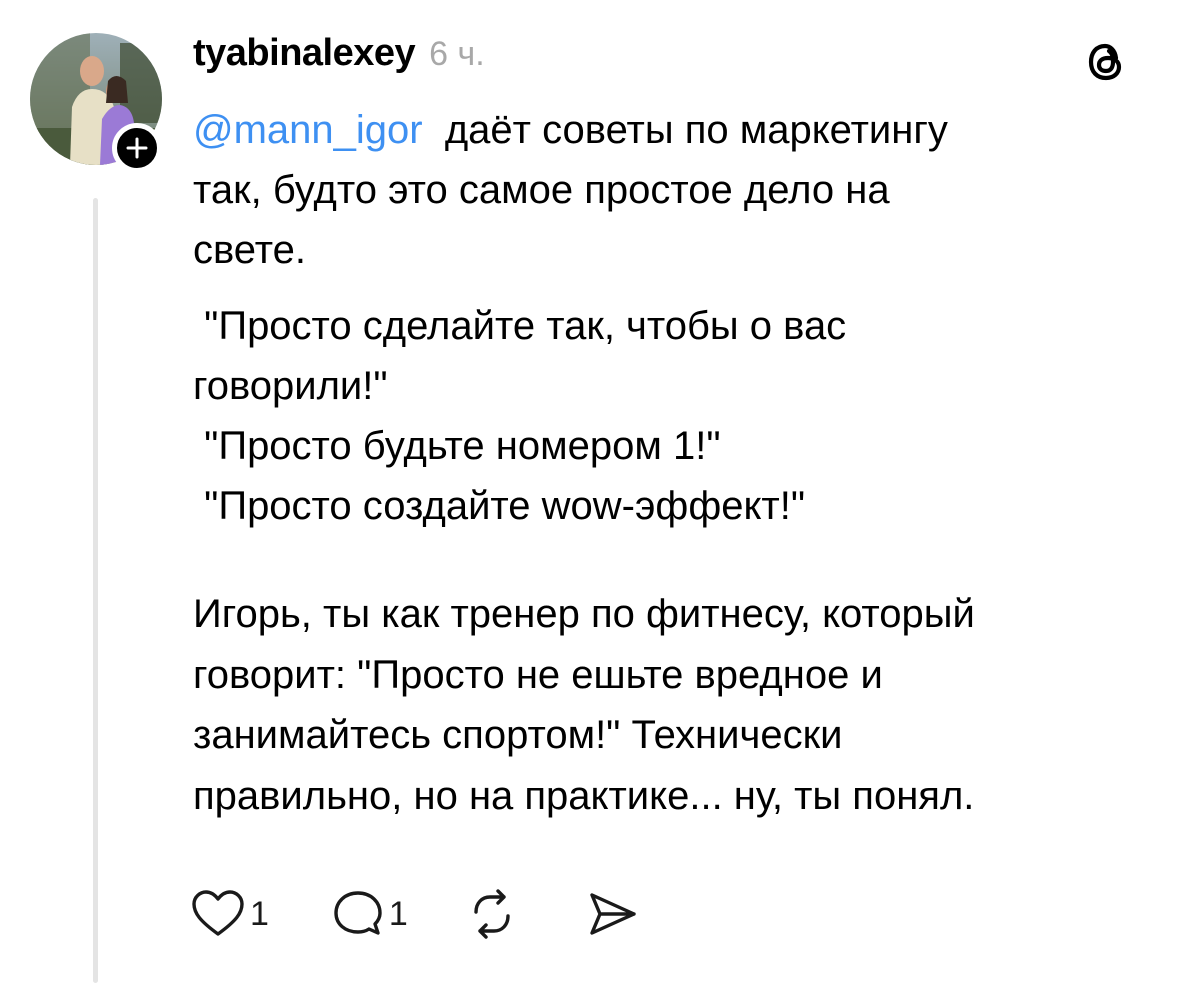 The height and width of the screenshot is (991, 1178). I want to click on quote-line-block: "Просто будьте номером 1!", so click(673, 446).